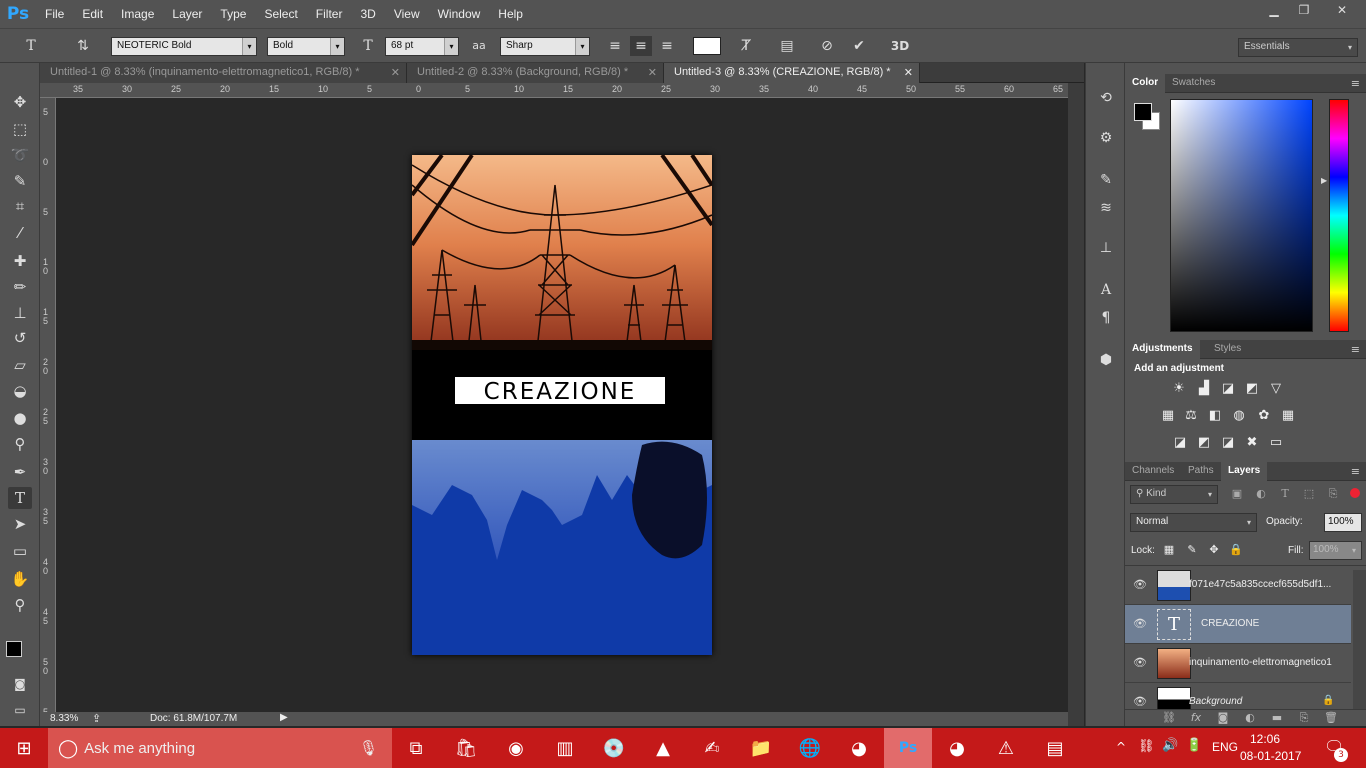  Describe the element at coordinates (20, 418) in the screenshot. I see `blur-tool-icon: ●` at that location.